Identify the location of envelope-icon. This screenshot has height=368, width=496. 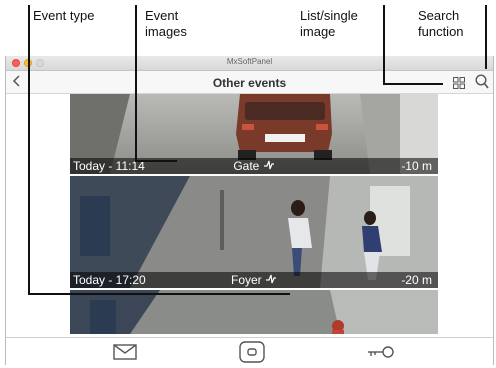
(125, 352).